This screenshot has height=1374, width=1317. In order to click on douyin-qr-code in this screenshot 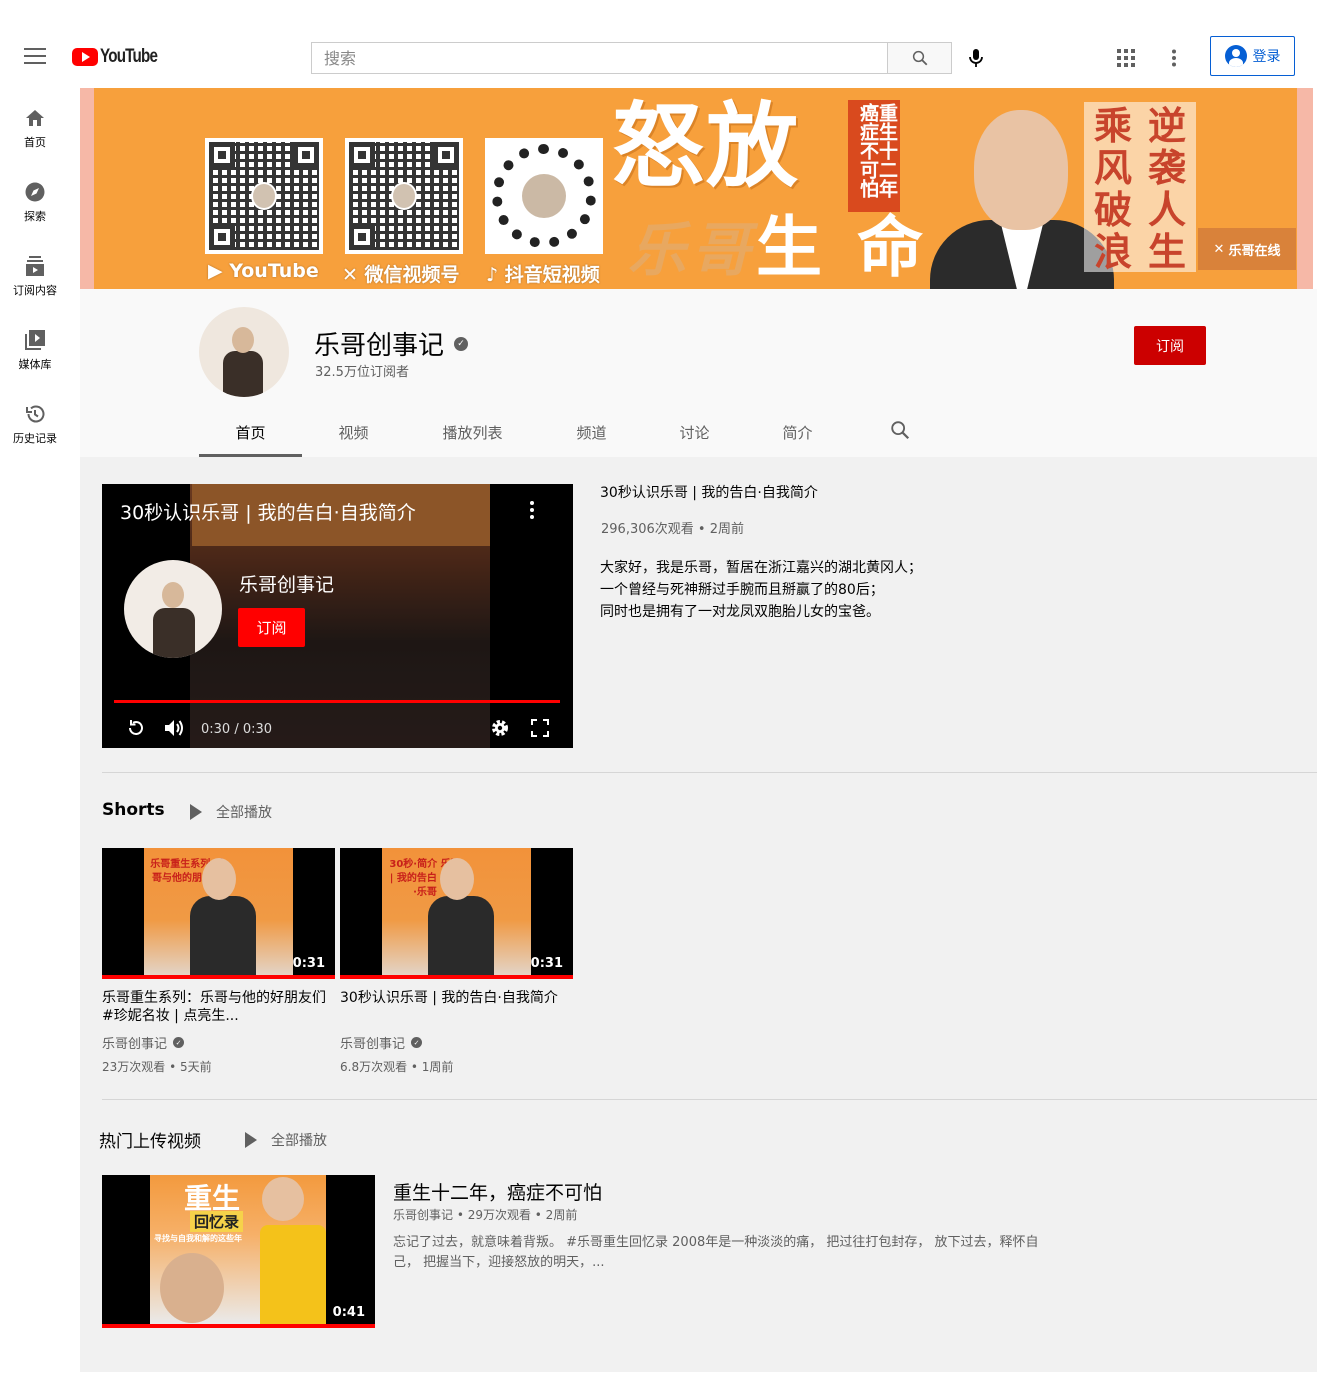, I will do `click(544, 196)`.